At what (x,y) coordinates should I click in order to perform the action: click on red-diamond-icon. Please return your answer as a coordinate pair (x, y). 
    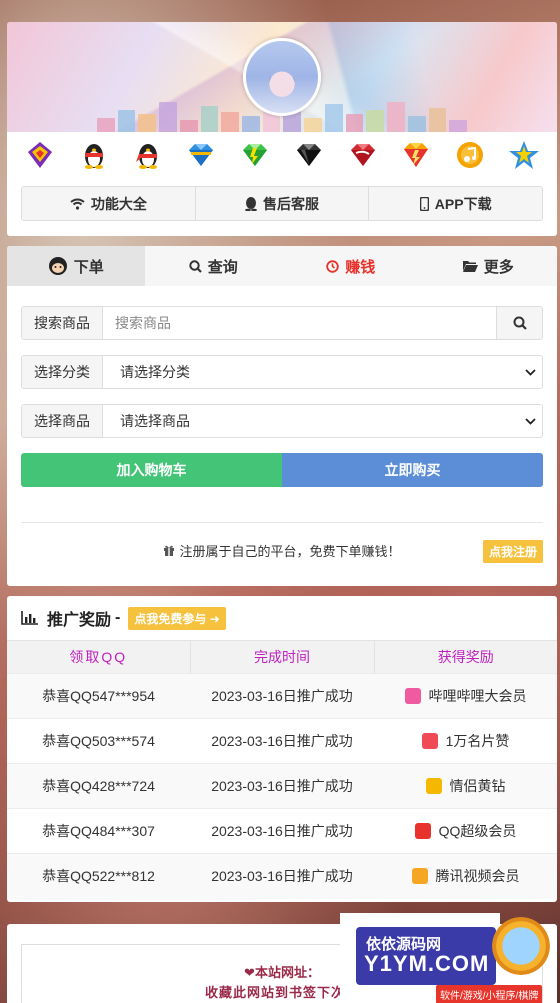
    Looking at the image, I should click on (363, 155).